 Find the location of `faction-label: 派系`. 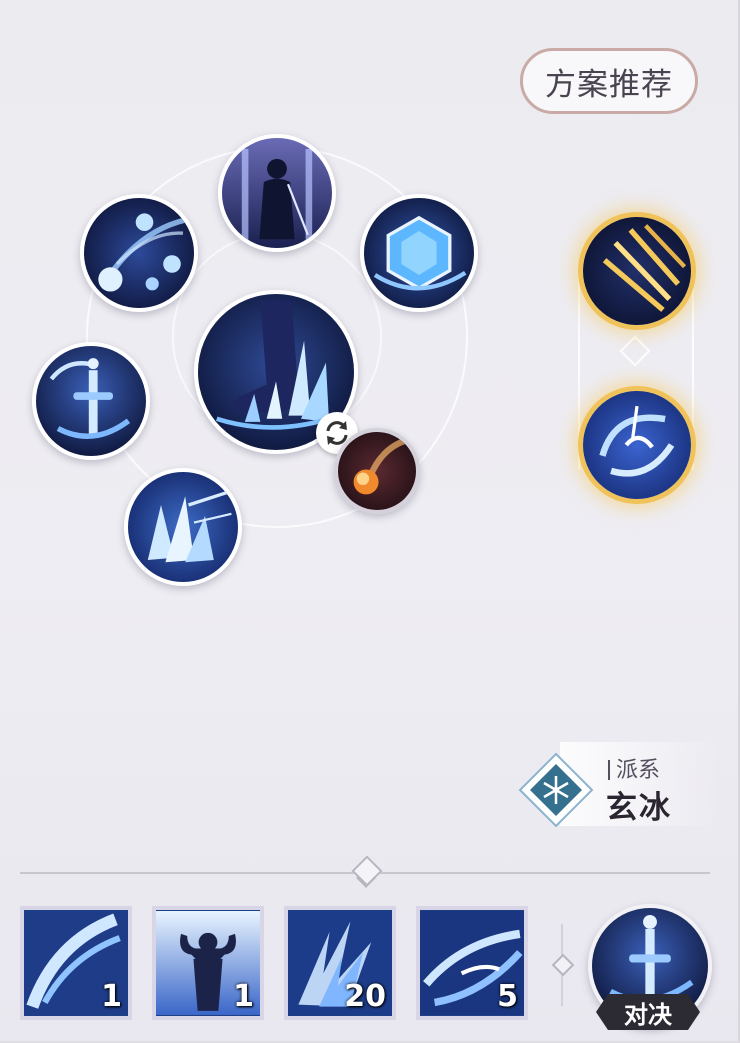

faction-label: 派系 is located at coordinates (634, 768).